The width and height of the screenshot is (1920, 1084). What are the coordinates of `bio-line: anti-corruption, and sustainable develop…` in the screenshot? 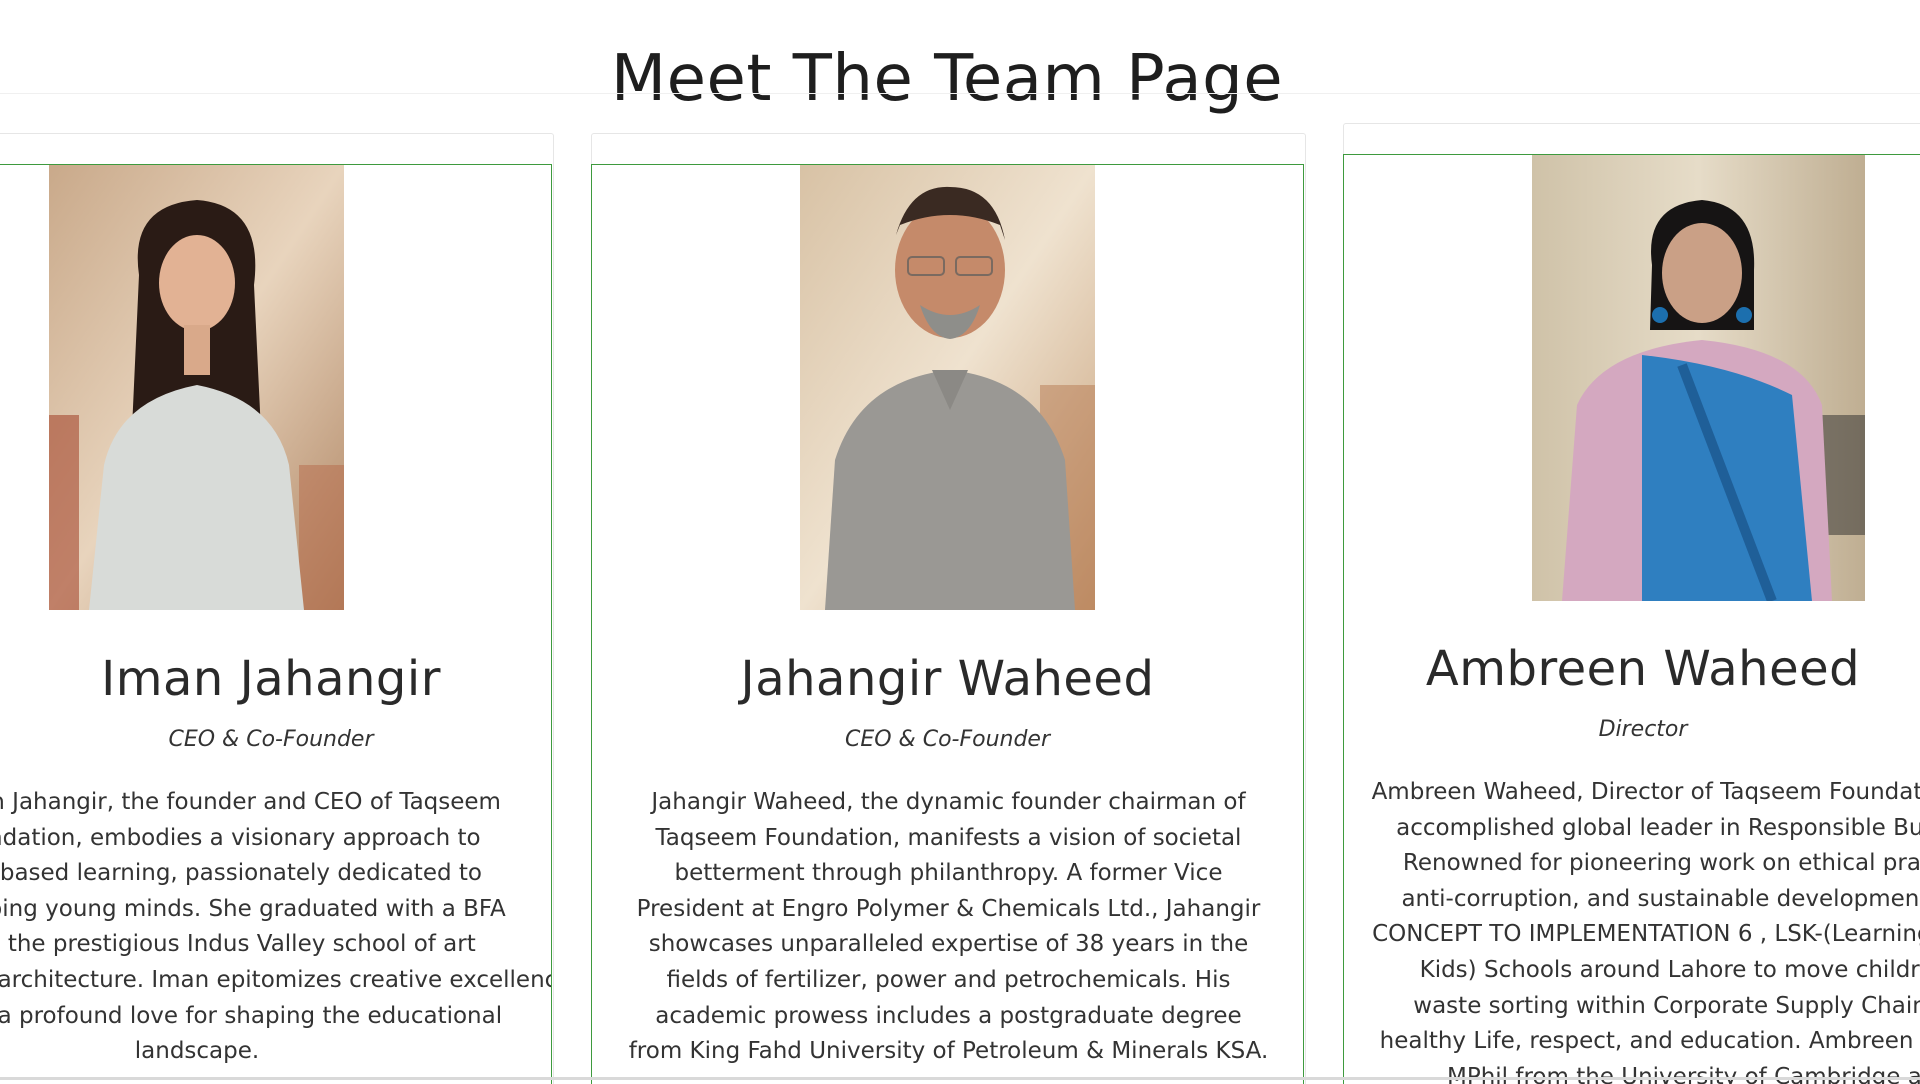 It's located at (1660, 898).